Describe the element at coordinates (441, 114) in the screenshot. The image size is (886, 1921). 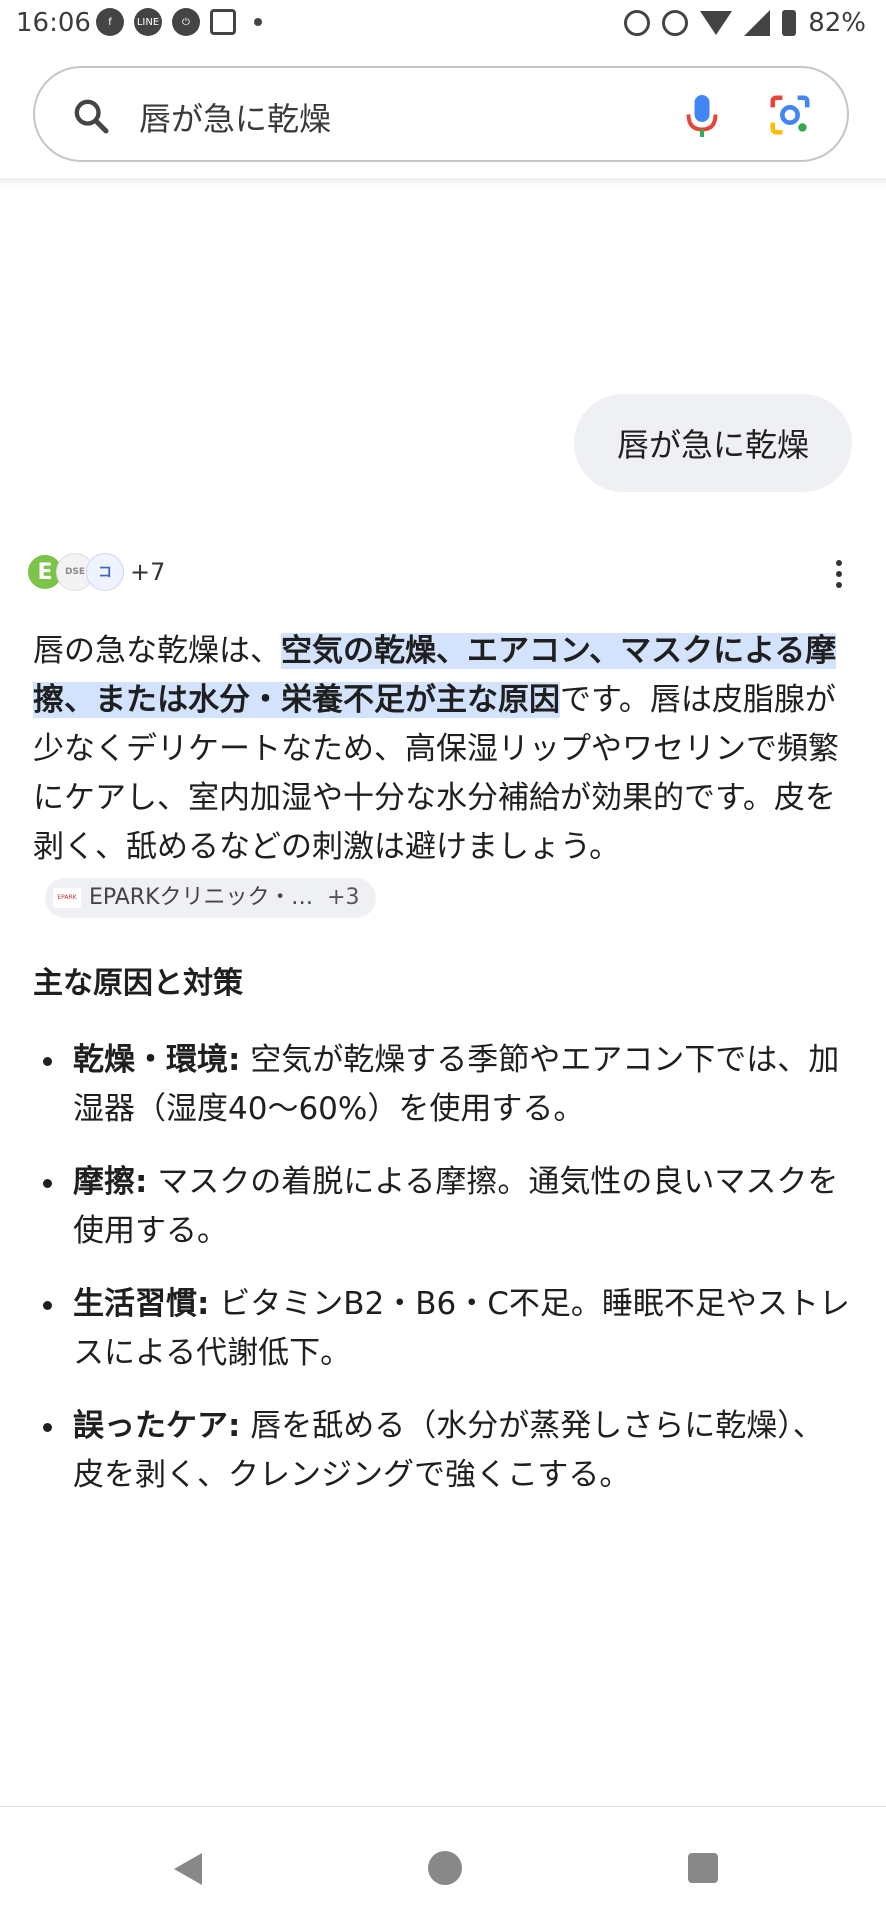
I see `search-bar: 唇が急に乾燥` at that location.